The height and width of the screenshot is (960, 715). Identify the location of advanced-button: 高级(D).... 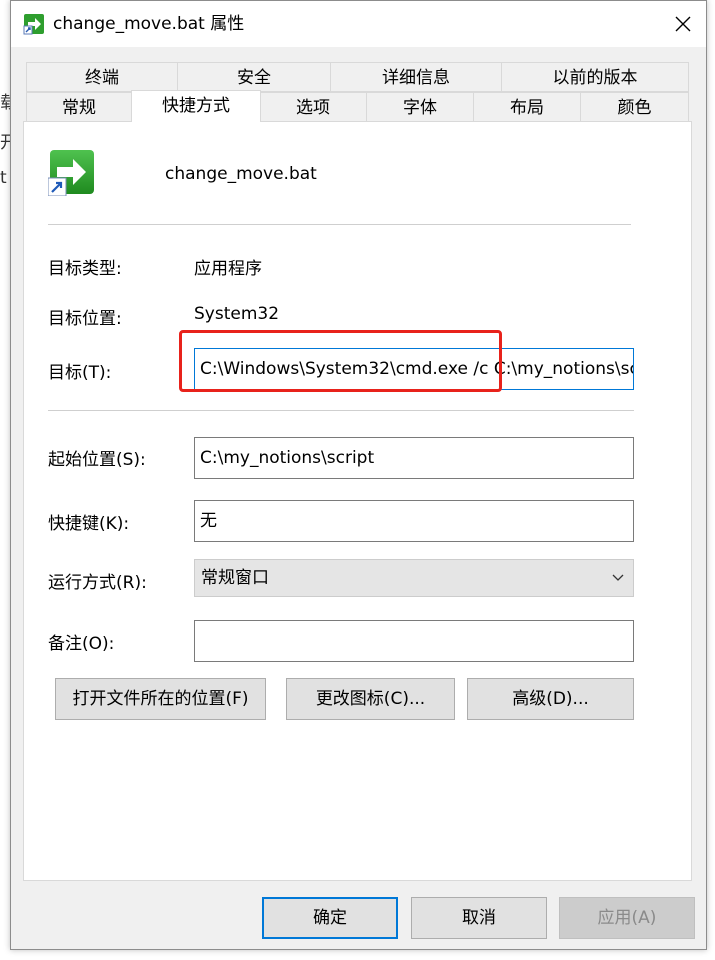
(550, 699).